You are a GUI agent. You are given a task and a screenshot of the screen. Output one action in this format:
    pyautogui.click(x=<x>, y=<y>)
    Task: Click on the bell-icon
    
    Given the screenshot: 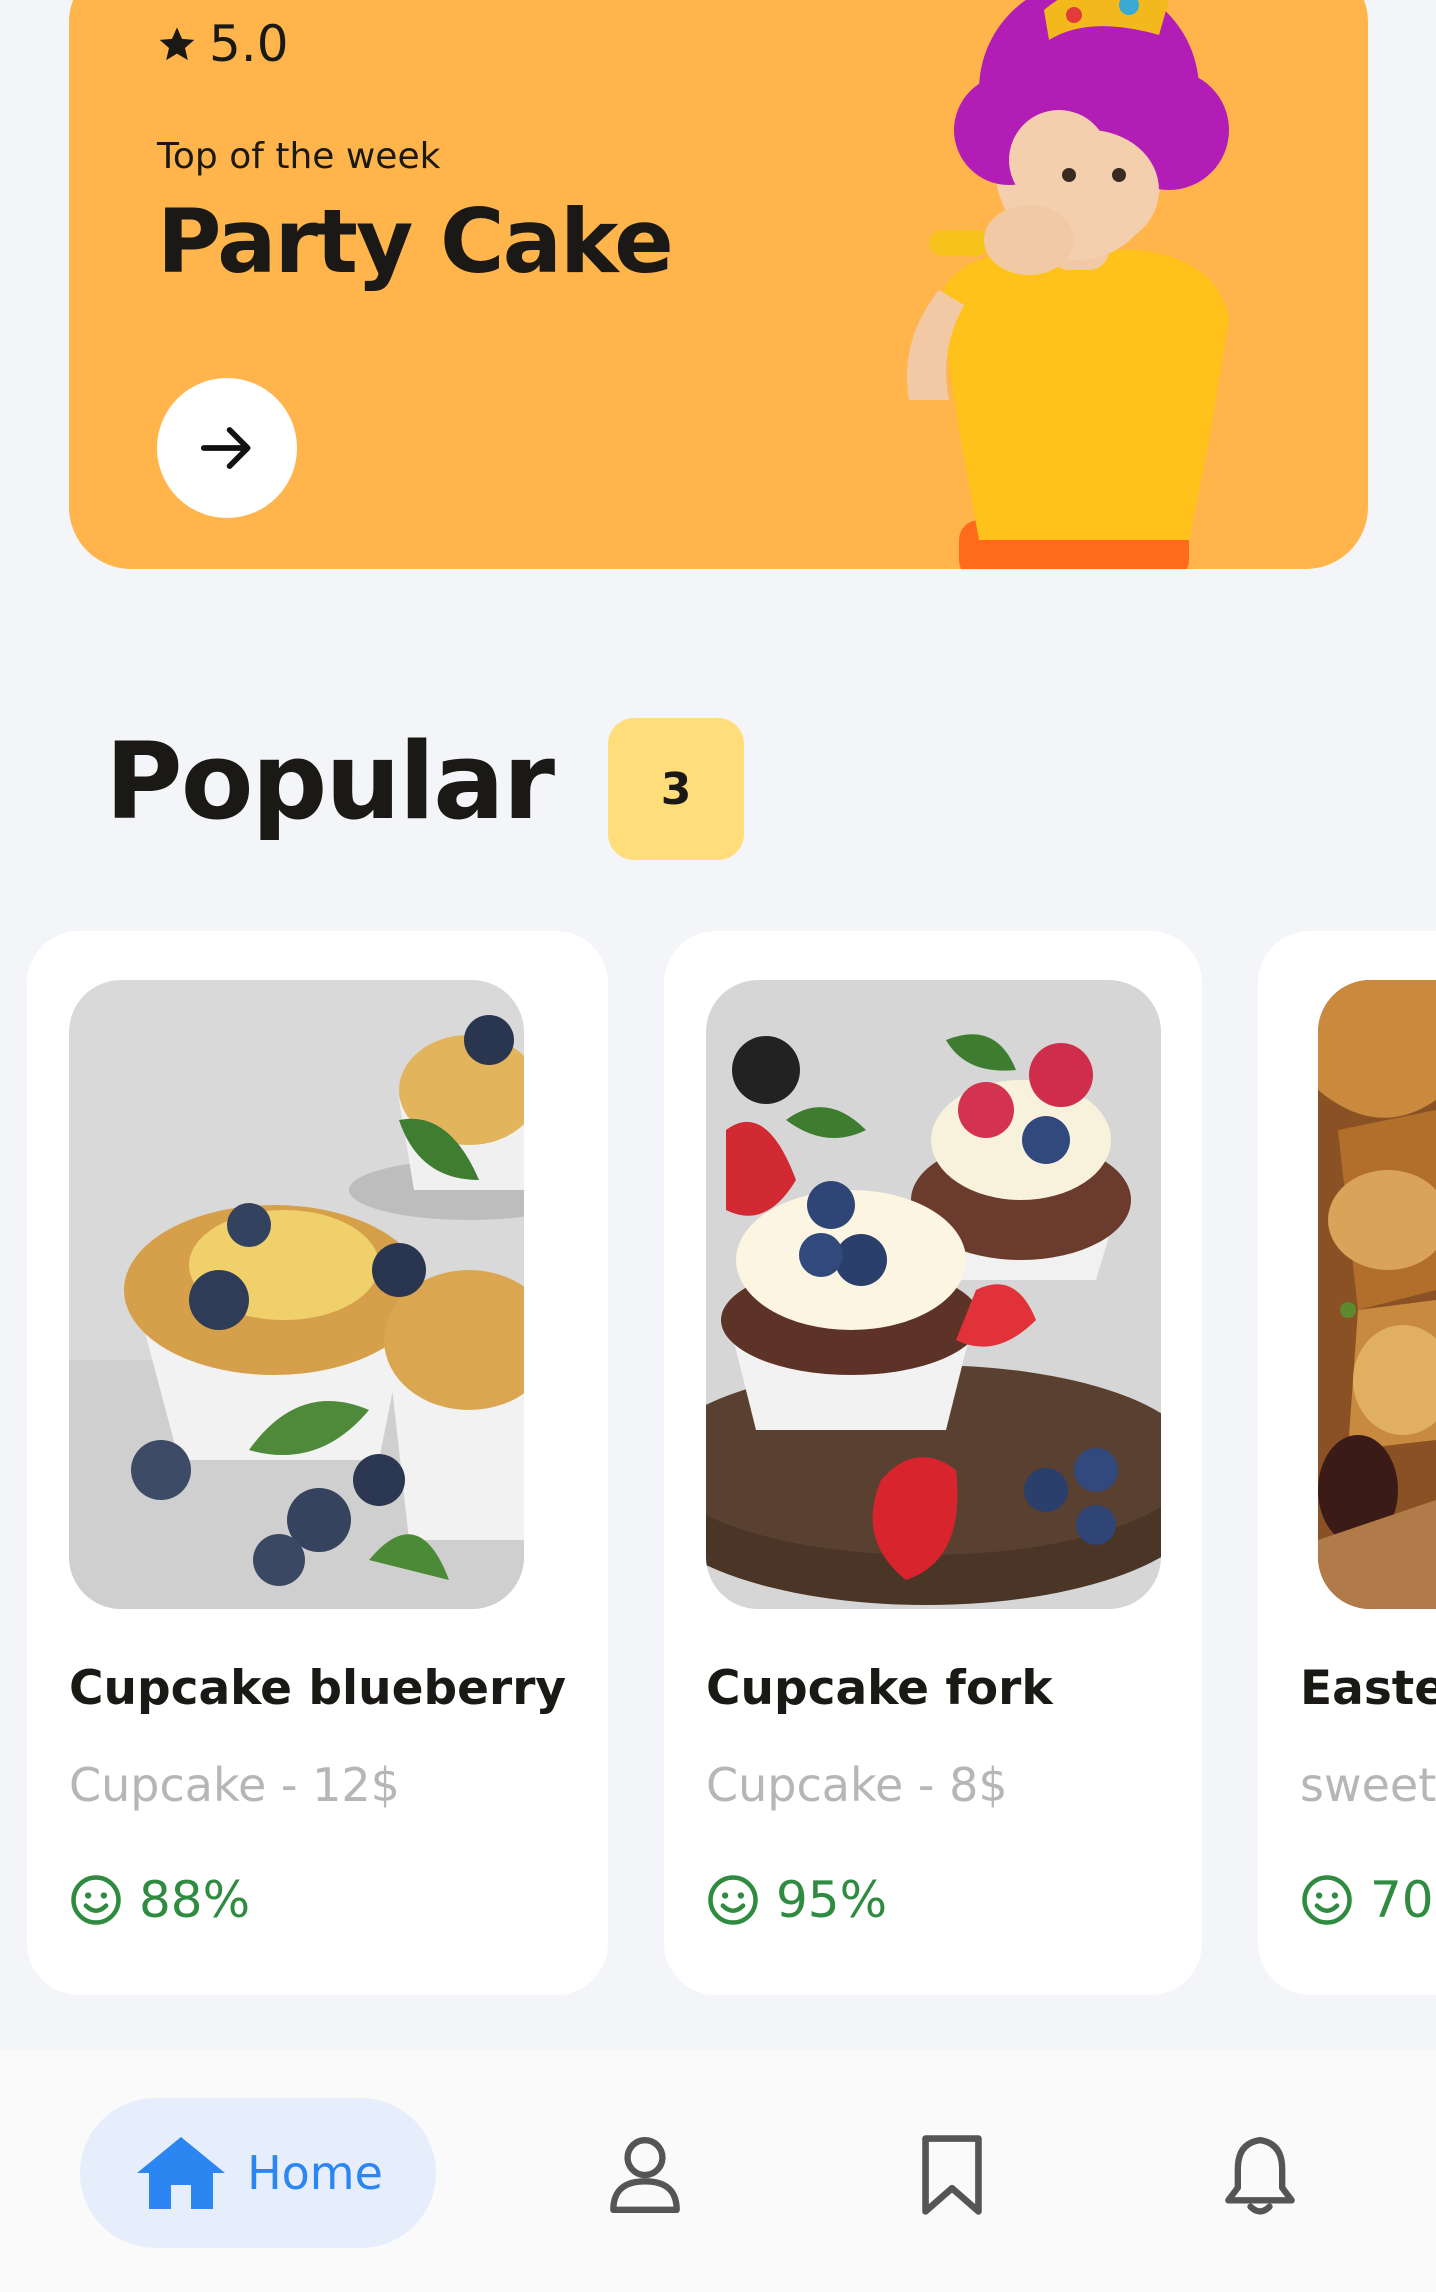 What is the action you would take?
    pyautogui.click(x=1260, y=2176)
    